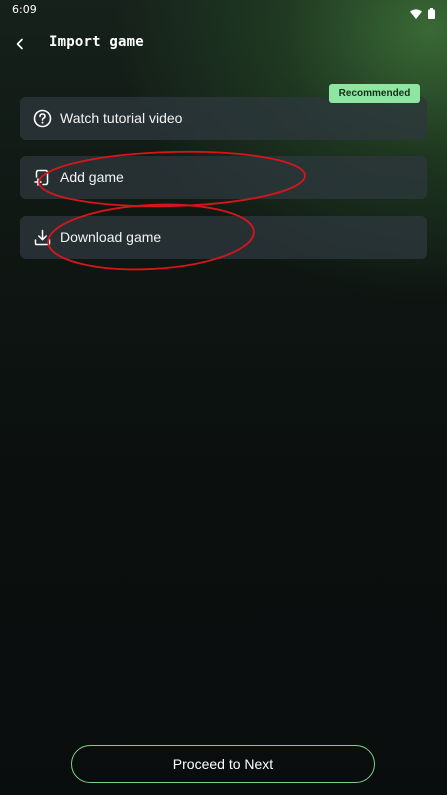 The image size is (447, 795). What do you see at coordinates (223, 177) in the screenshot?
I see `add-game-button: Add game` at bounding box center [223, 177].